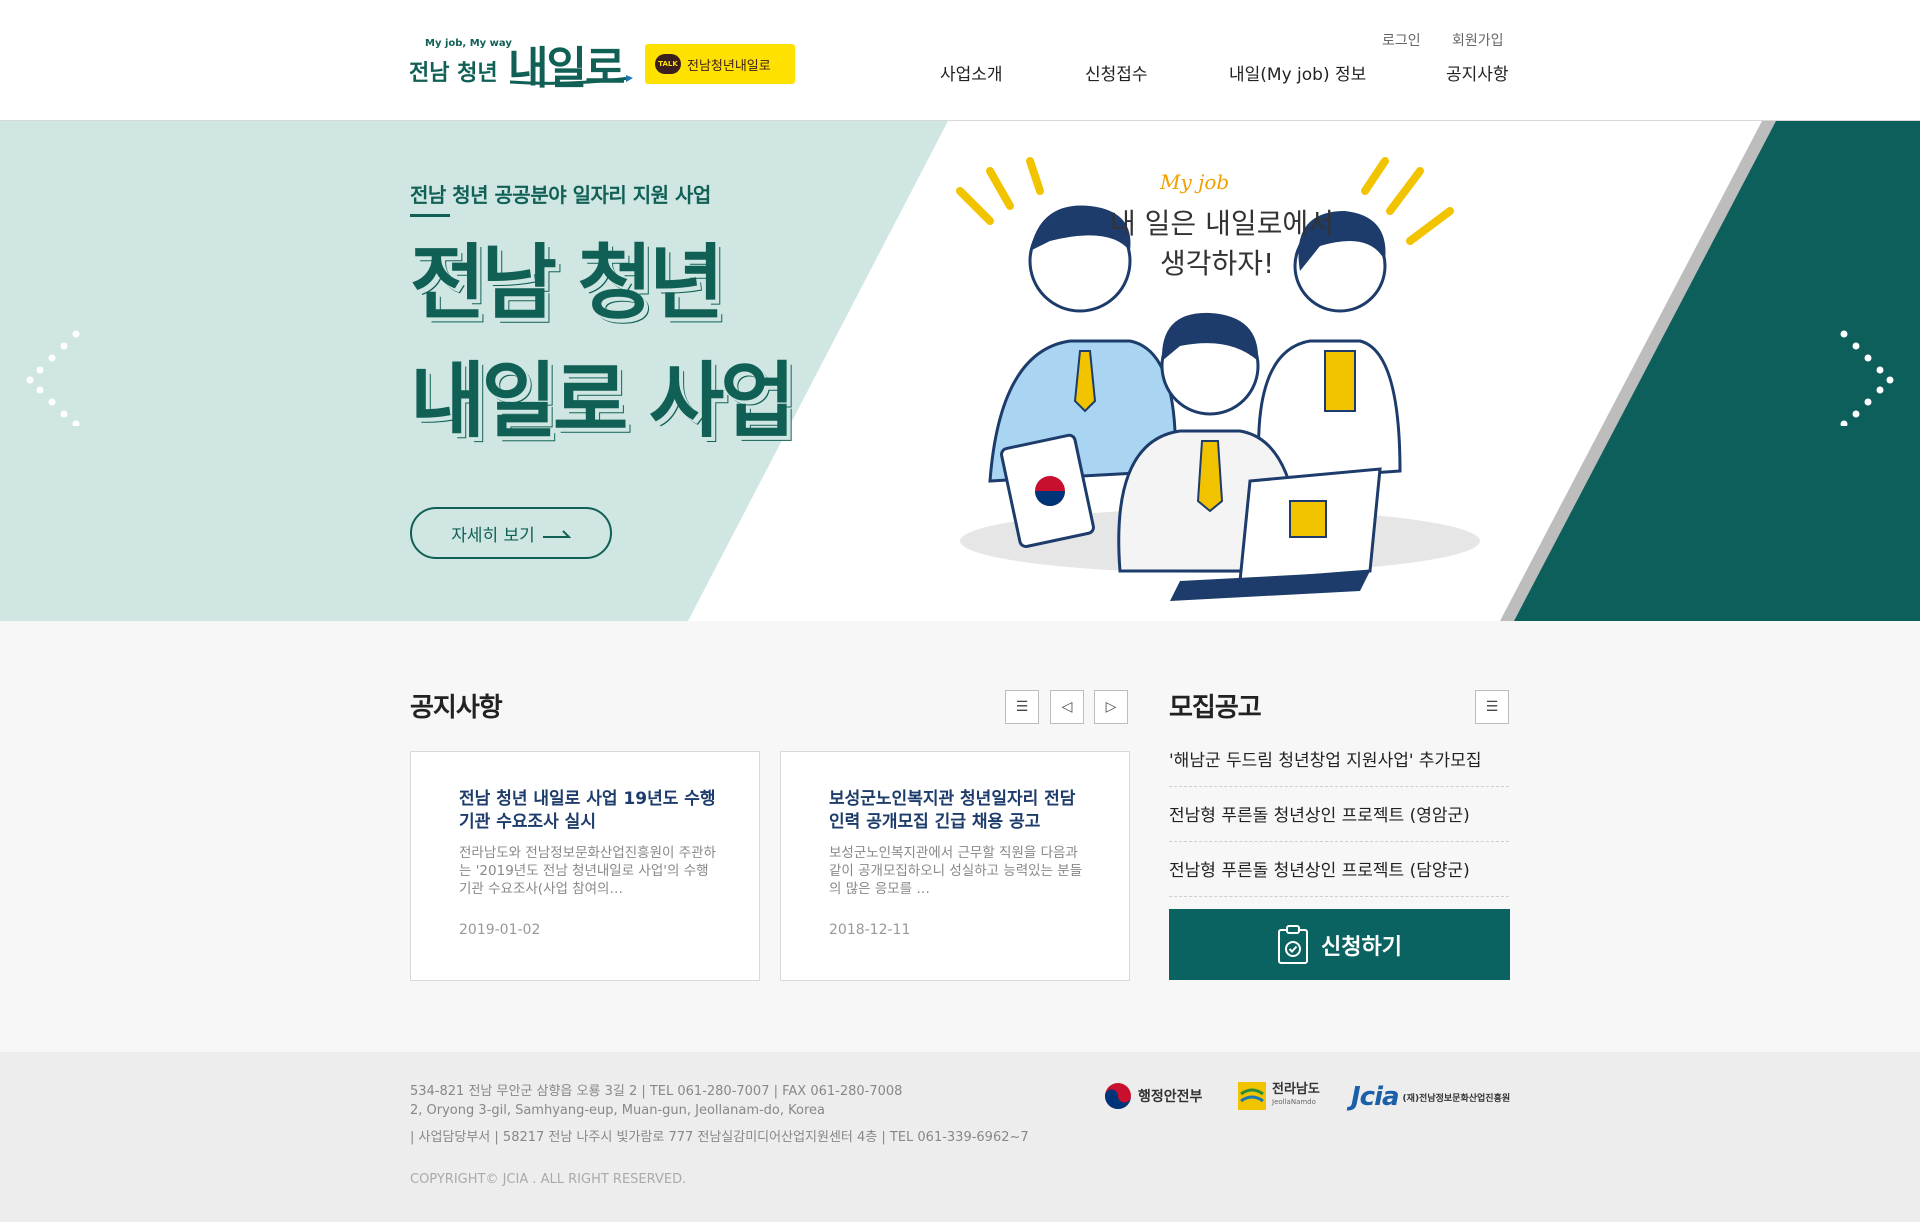 Image resolution: width=1920 pixels, height=1222 pixels. Describe the element at coordinates (1339, 869) in the screenshot. I see `recruit-list-item: 전남형 푸른돌 청년상인 프로젝트 (담양군)` at that location.